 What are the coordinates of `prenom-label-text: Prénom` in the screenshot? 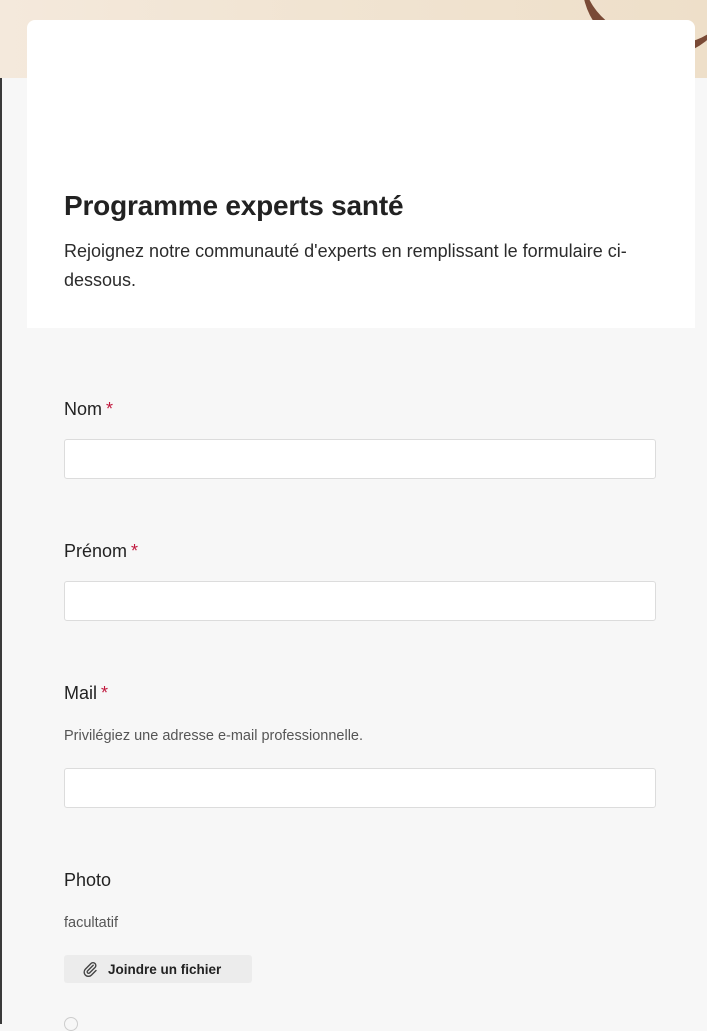 It's located at (96, 551).